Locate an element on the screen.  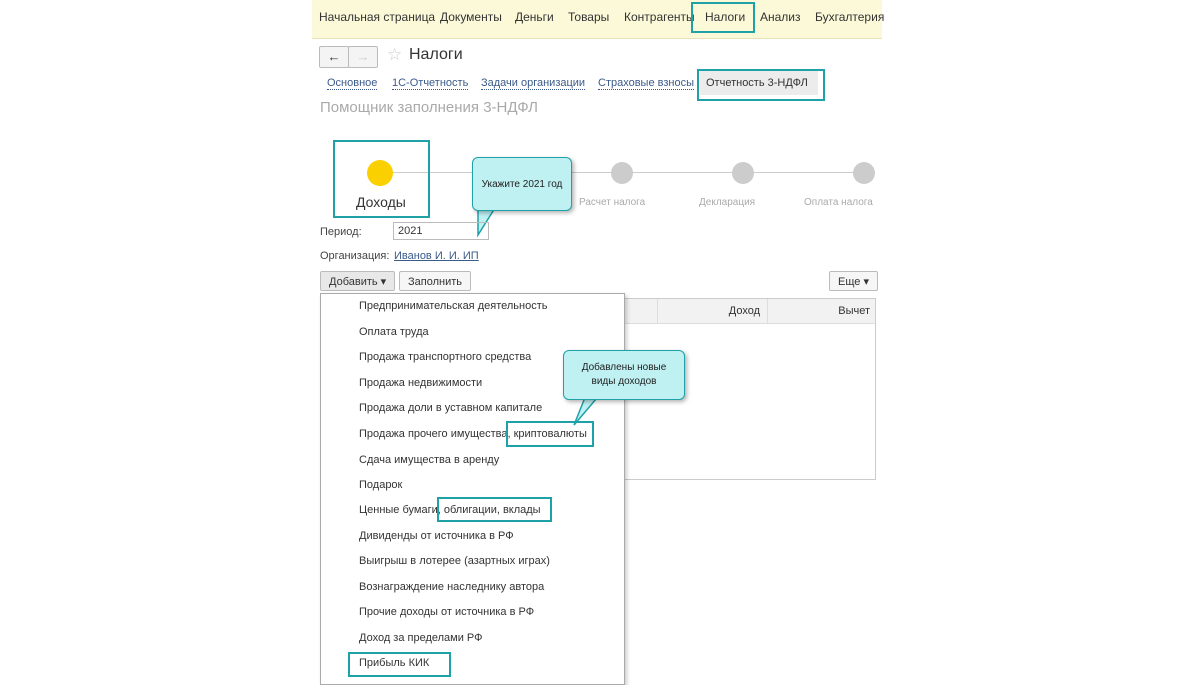
nav-money: Деньги is located at coordinates (534, 17).